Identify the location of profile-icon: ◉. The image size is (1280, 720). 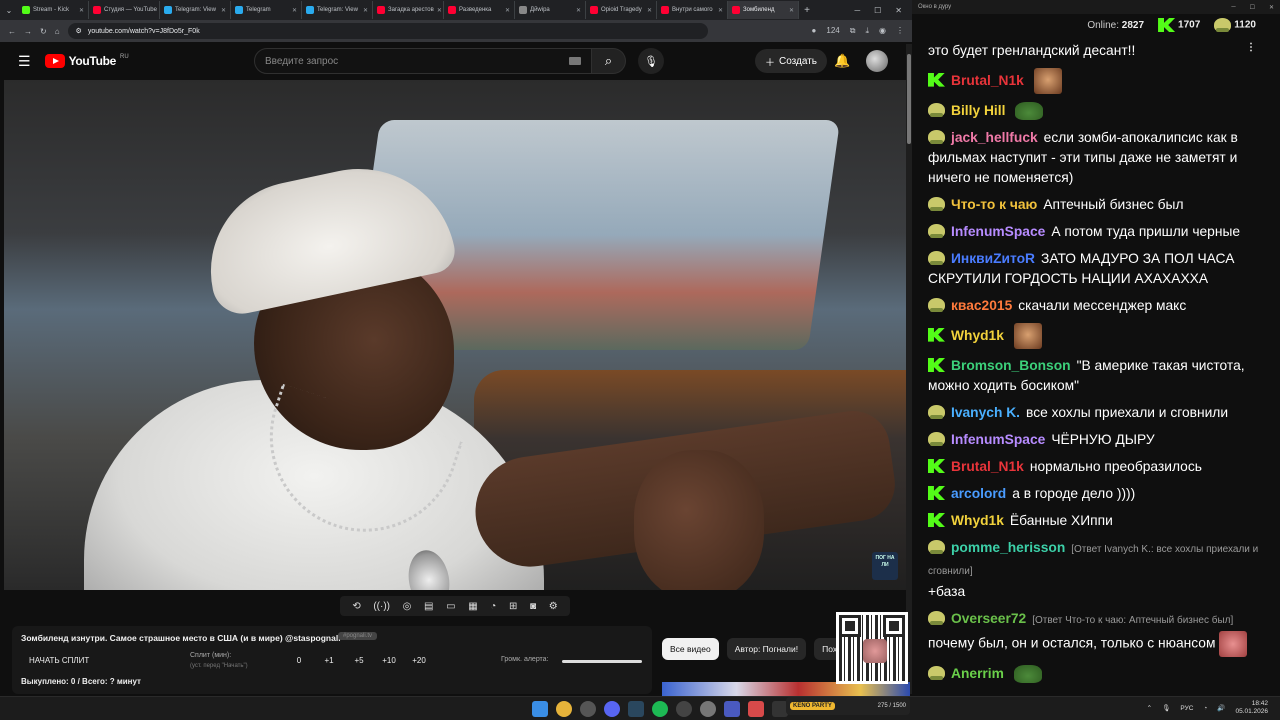
(882, 31).